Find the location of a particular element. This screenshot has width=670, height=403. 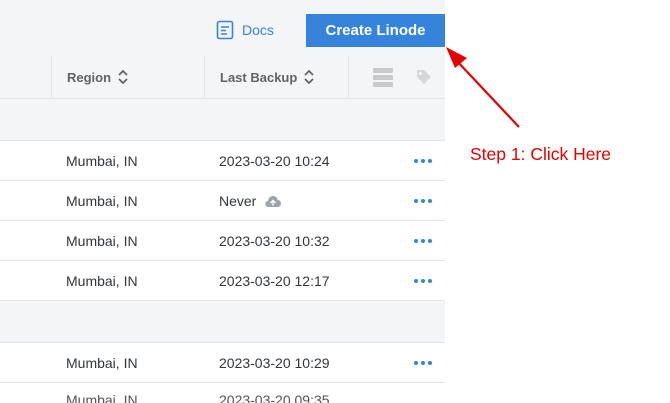

table-row: Mumbai, IN 2023-03-20 10:32 is located at coordinates (222, 241).